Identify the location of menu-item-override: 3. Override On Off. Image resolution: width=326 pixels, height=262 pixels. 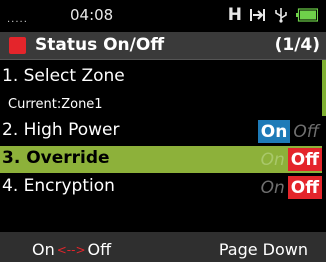
(161, 159).